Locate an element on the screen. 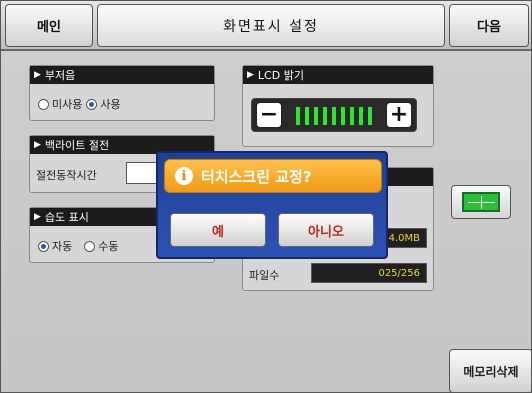 The height and width of the screenshot is (393, 532). file-count-value: 025/256 is located at coordinates (369, 273).